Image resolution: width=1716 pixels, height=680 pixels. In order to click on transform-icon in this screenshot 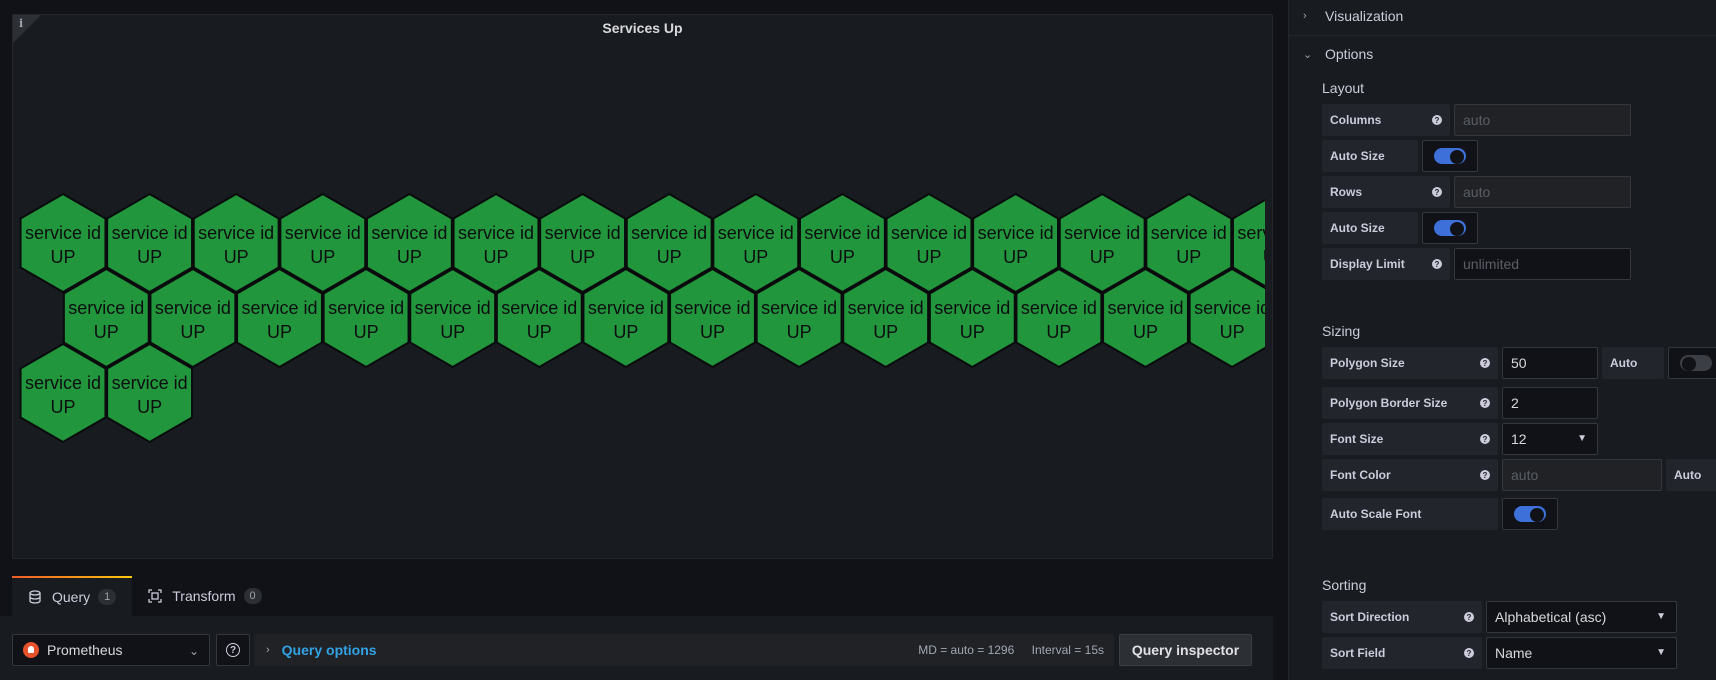, I will do `click(155, 596)`.